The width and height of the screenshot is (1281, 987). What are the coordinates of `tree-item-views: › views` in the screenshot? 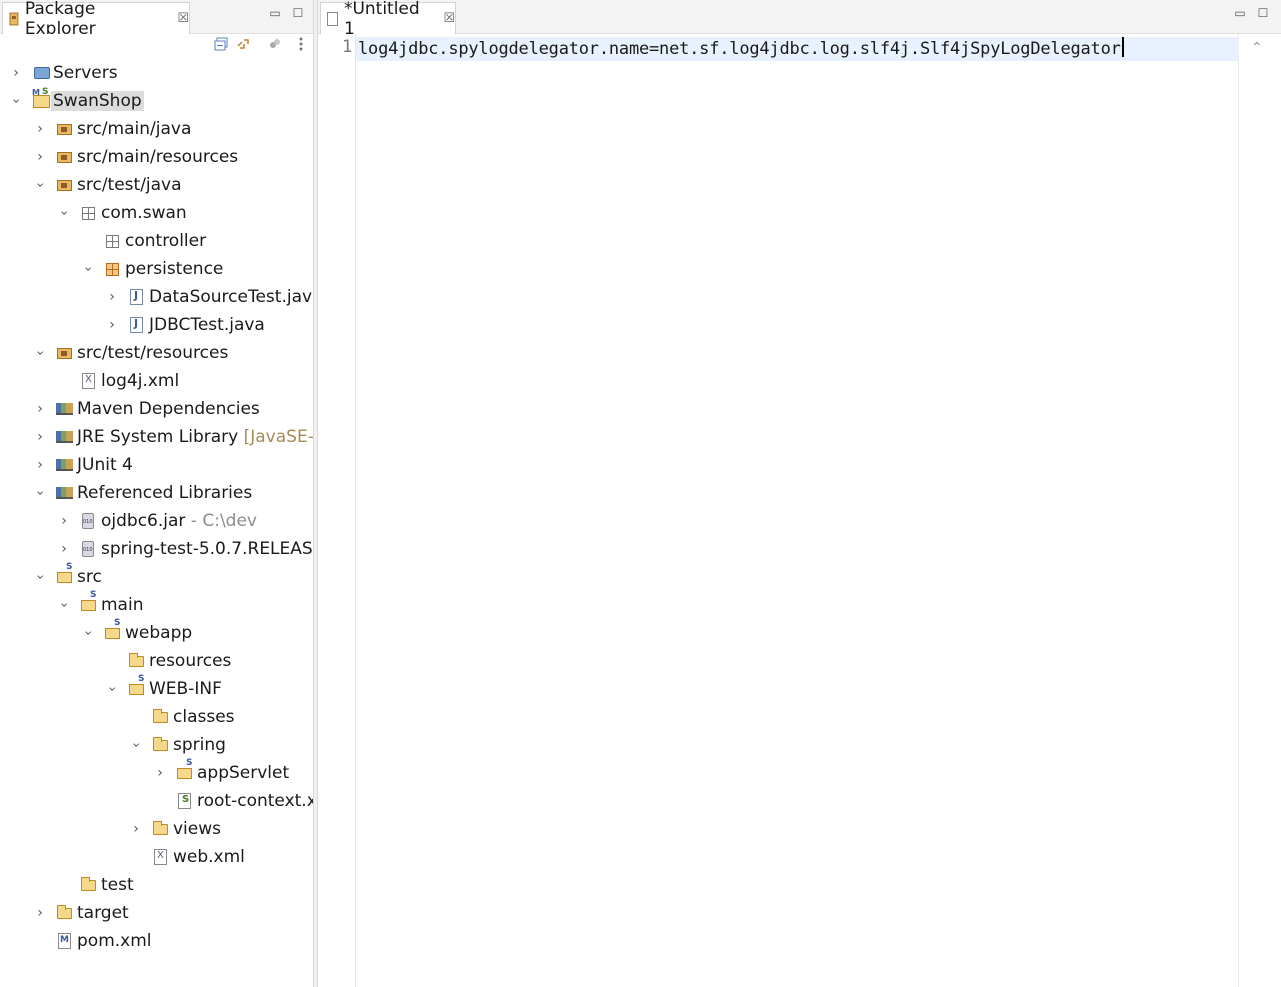 It's located at (156, 829).